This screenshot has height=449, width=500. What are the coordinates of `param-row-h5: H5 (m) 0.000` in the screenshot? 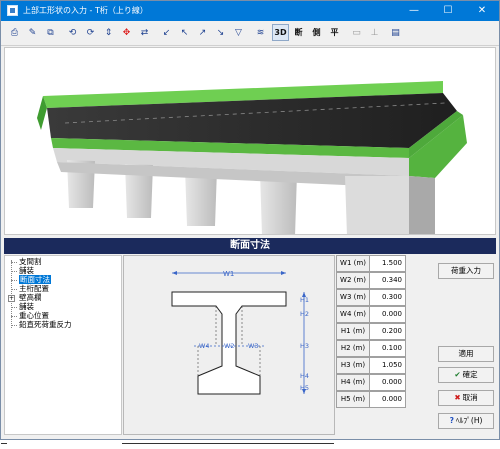 It's located at (371, 399).